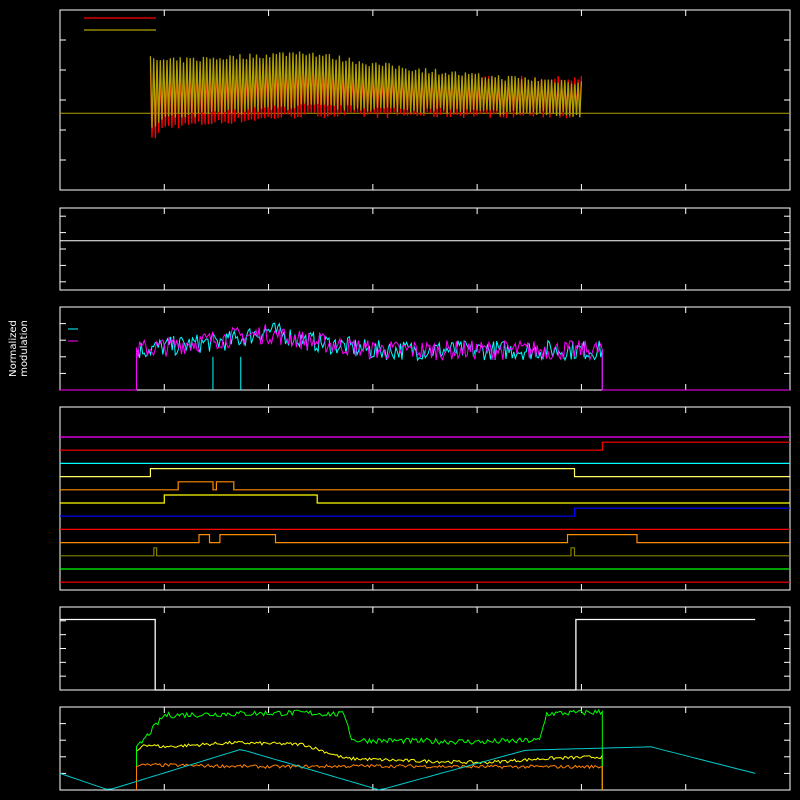 This screenshot has height=800, width=800. I want to click on flag-line-eclipse_flag, so click(425, 512).